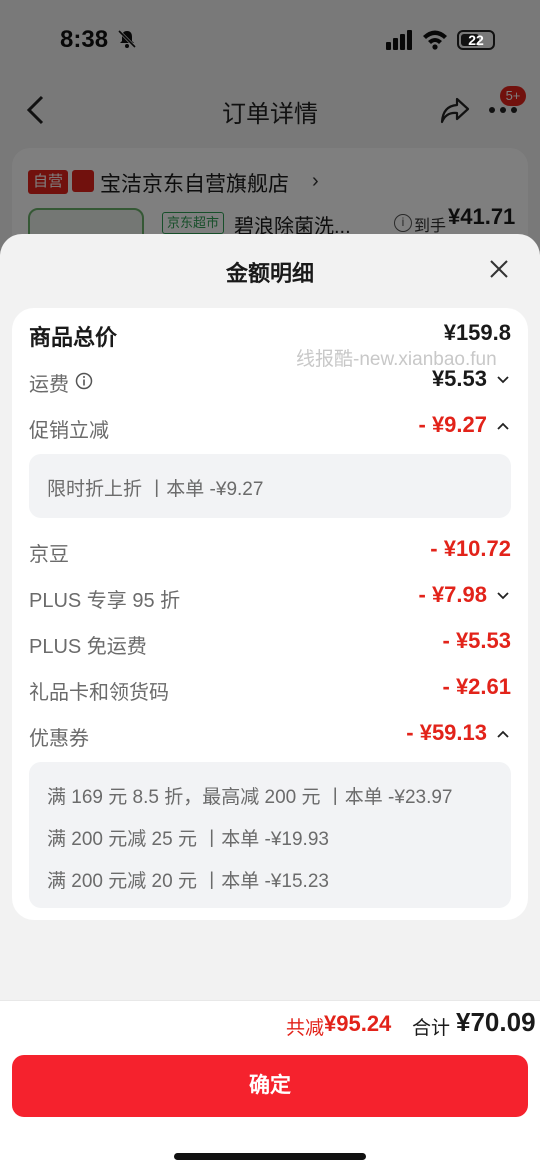 This screenshot has height=1170, width=540. What do you see at coordinates (358, 1023) in the screenshot?
I see `total-discount-value: ¥95.24` at bounding box center [358, 1023].